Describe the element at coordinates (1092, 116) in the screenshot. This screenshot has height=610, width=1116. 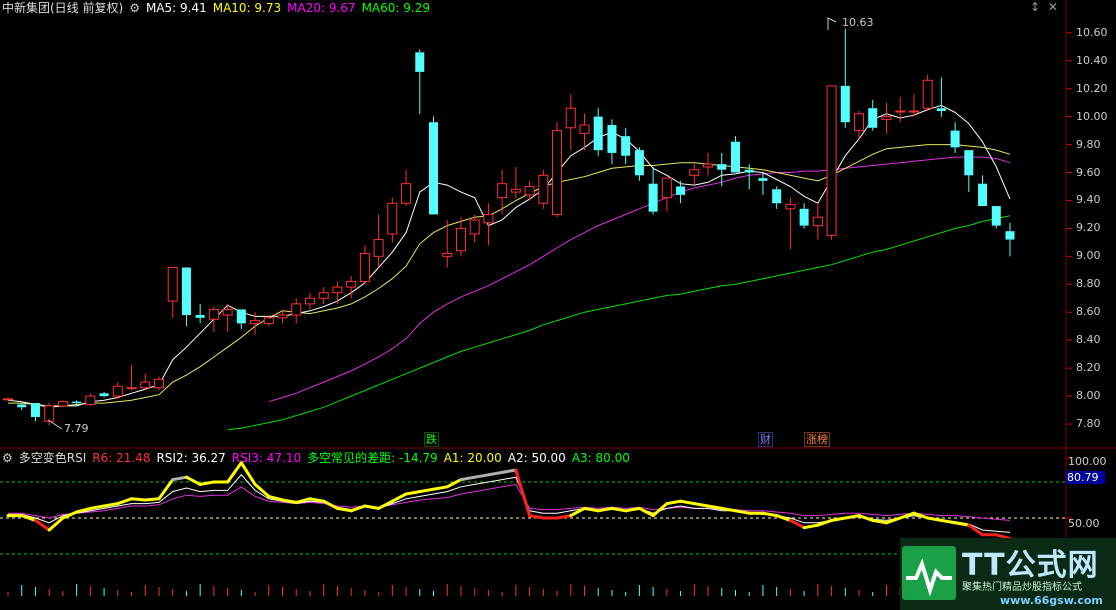
I see `price-axis-label: 10.00` at that location.